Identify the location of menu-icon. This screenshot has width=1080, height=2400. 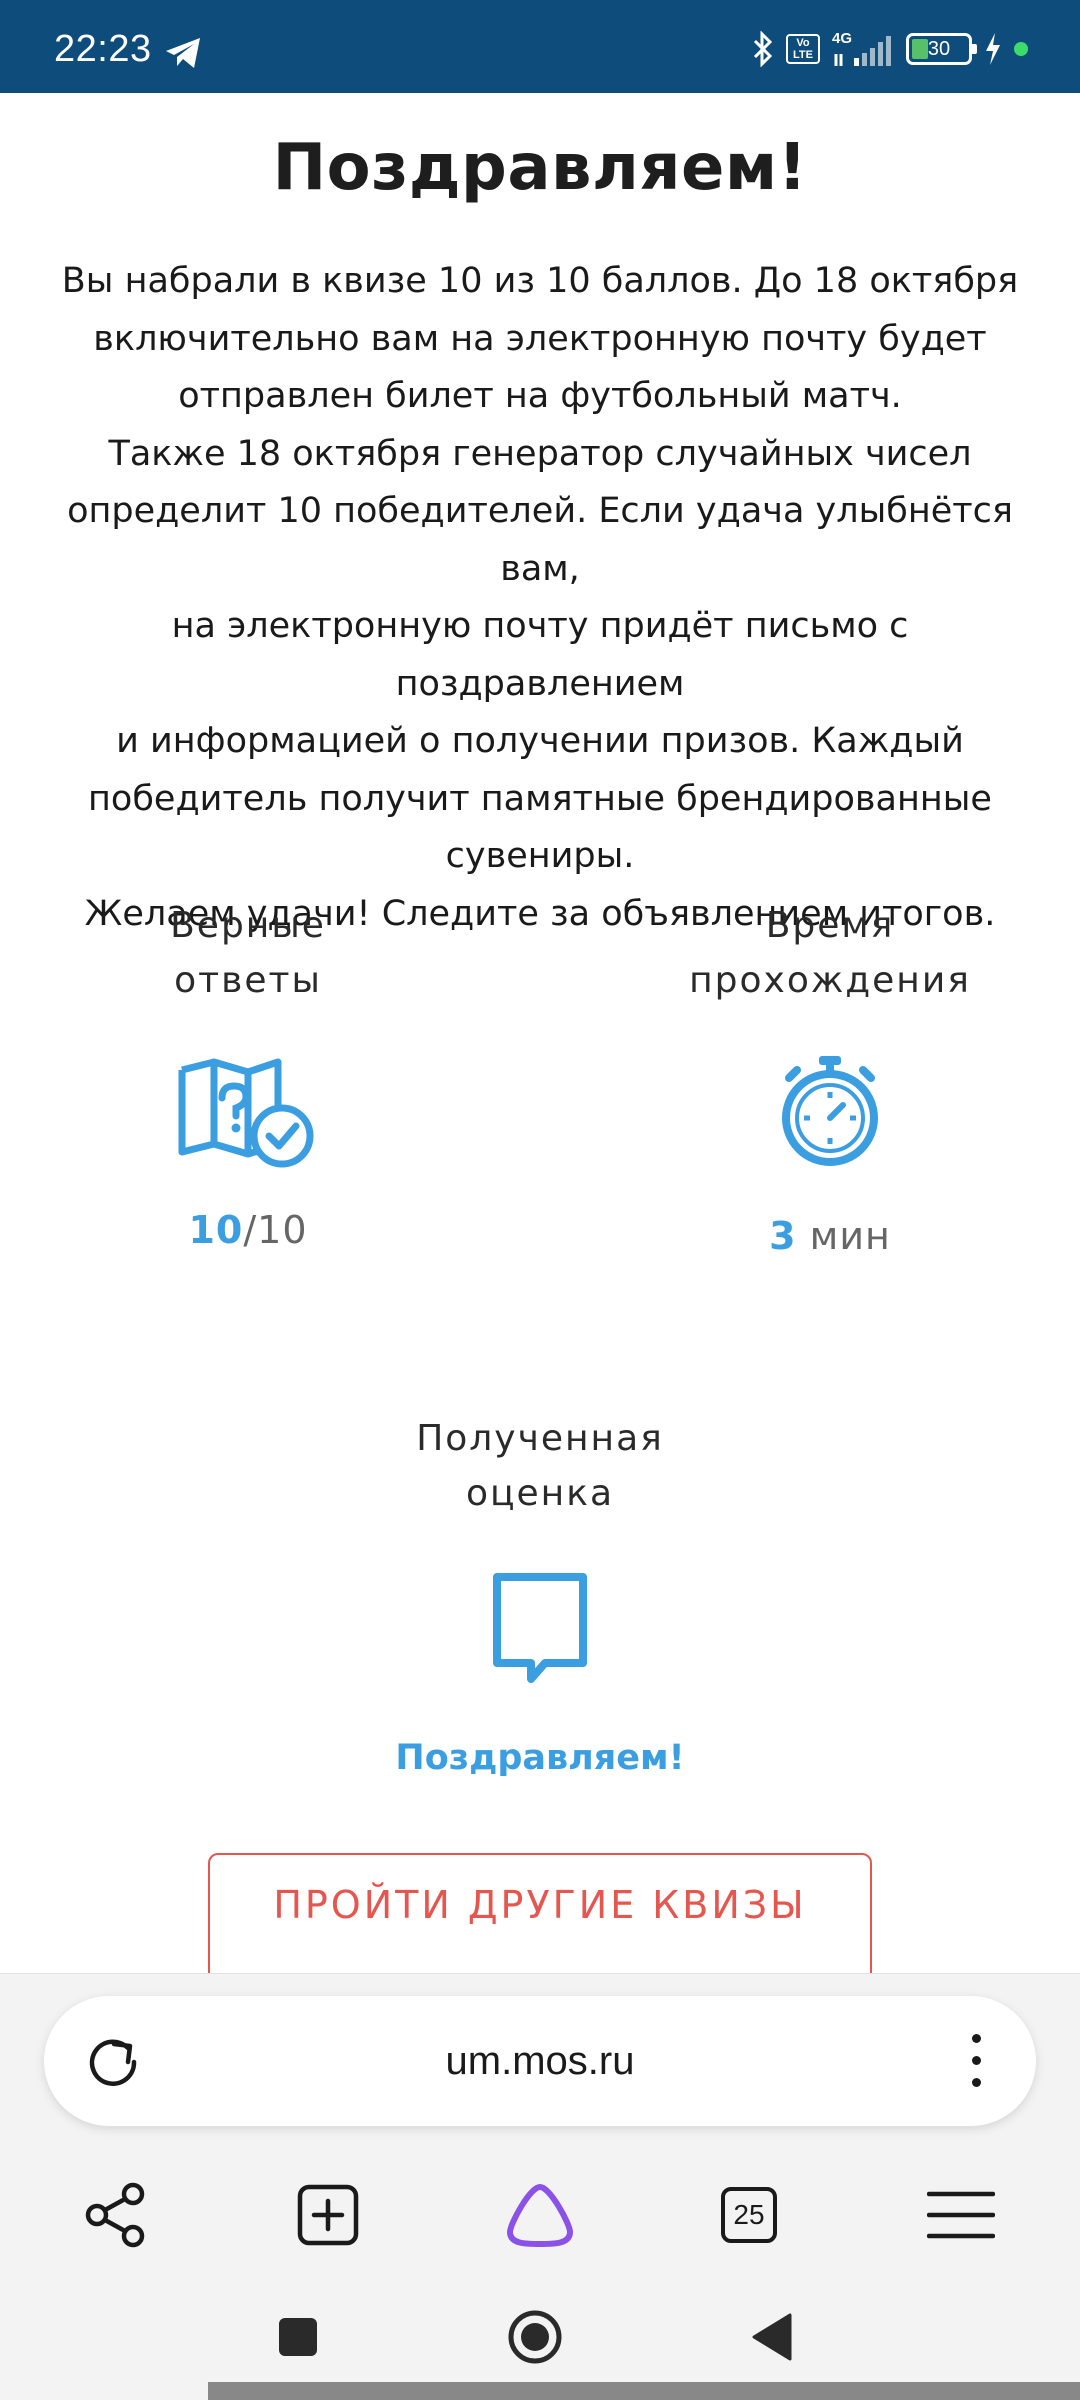
(961, 2215).